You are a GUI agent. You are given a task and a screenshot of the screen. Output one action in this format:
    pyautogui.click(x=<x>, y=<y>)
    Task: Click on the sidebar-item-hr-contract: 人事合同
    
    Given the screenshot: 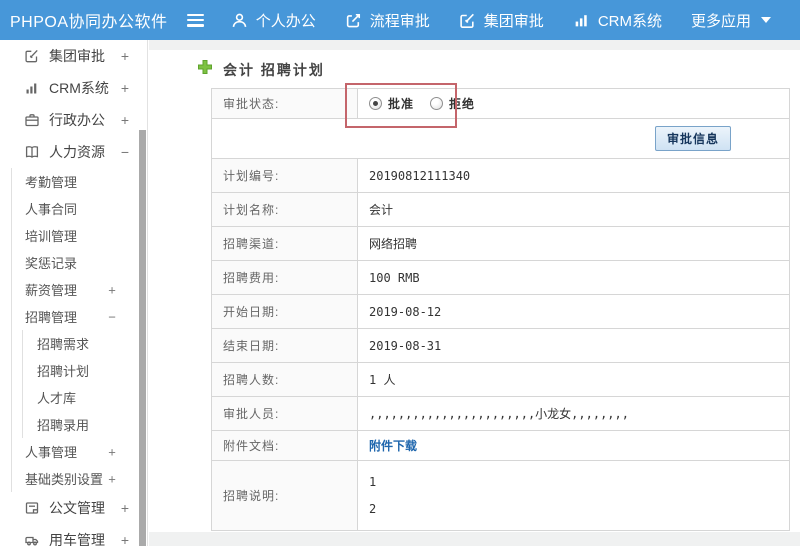 What is the action you would take?
    pyautogui.click(x=73, y=208)
    